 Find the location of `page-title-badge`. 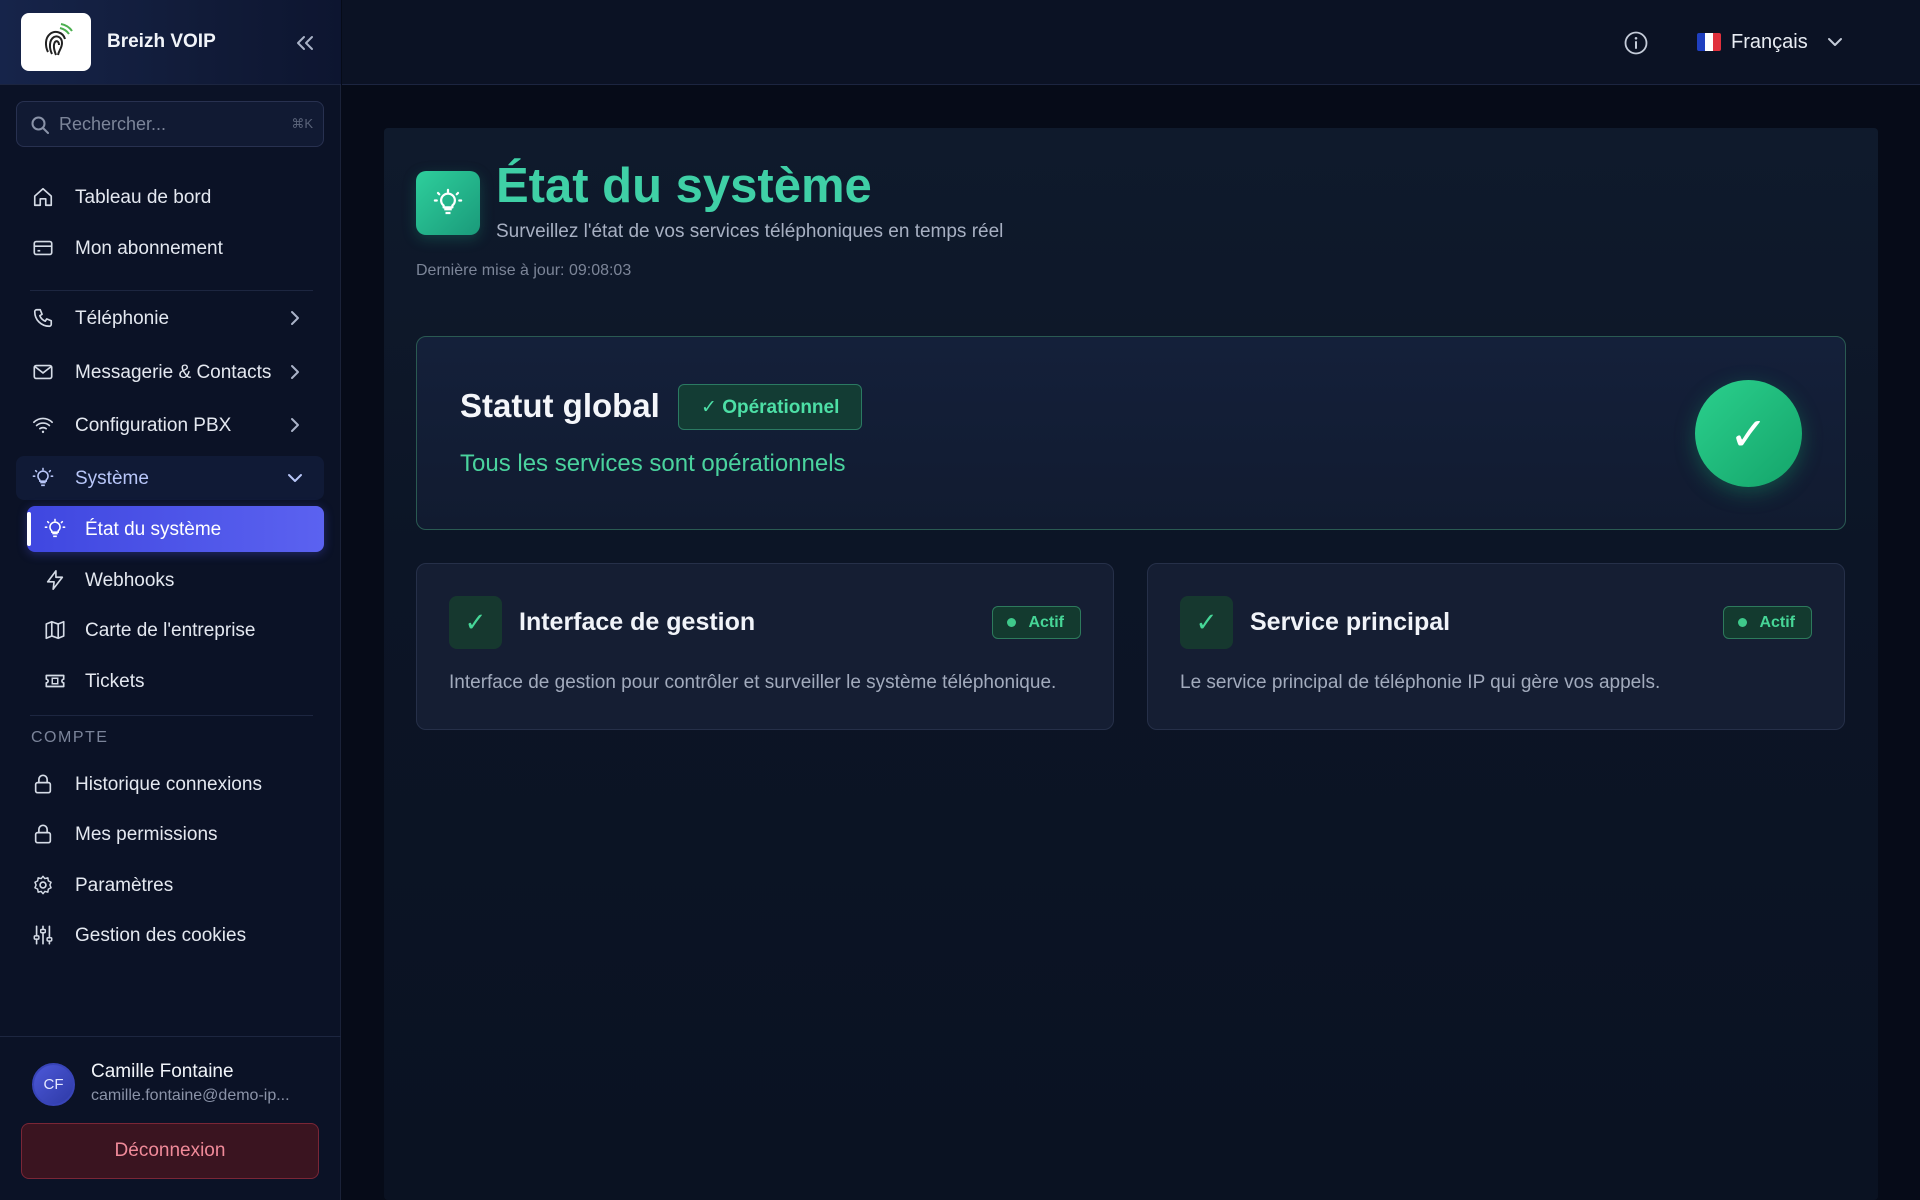

page-title-badge is located at coordinates (448, 203).